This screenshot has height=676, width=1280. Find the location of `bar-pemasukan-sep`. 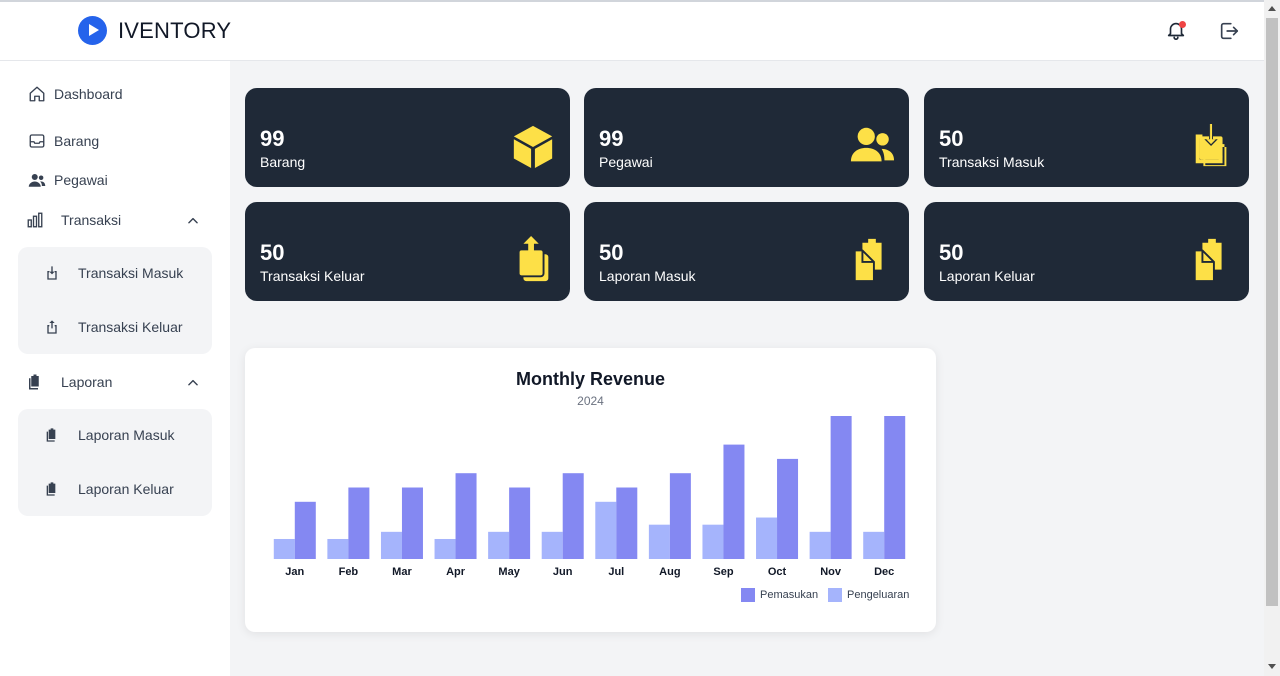

bar-pemasukan-sep is located at coordinates (734, 501).